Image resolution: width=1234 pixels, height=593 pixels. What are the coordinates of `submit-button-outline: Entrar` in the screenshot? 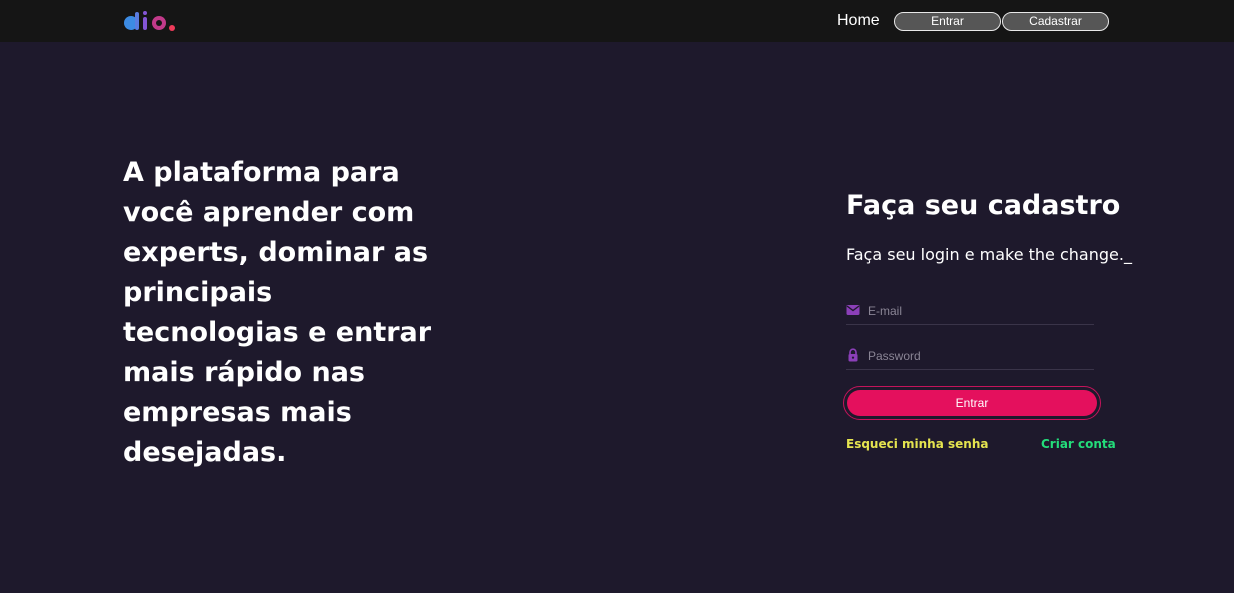 It's located at (972, 403).